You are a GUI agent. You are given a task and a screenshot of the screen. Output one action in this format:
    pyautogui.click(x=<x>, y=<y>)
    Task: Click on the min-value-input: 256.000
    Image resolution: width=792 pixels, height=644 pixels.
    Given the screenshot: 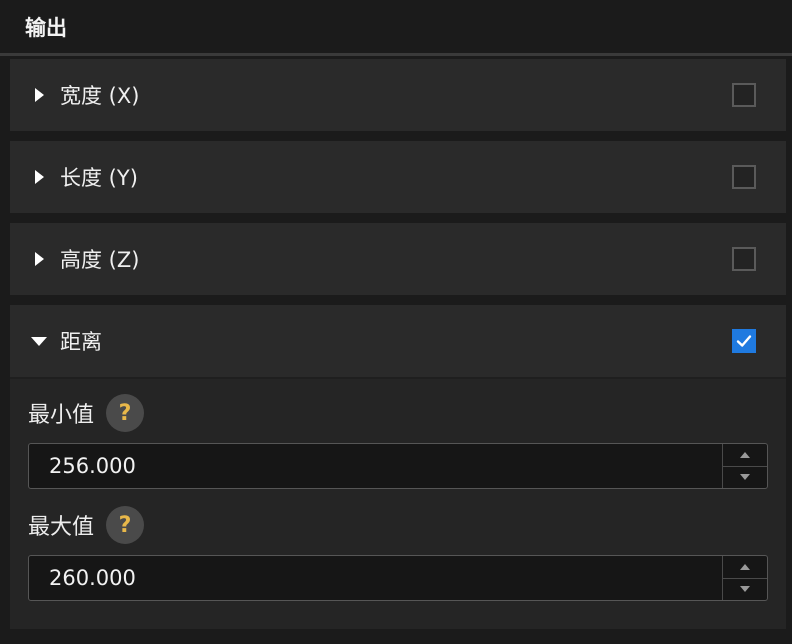 What is the action you would take?
    pyautogui.click(x=398, y=466)
    